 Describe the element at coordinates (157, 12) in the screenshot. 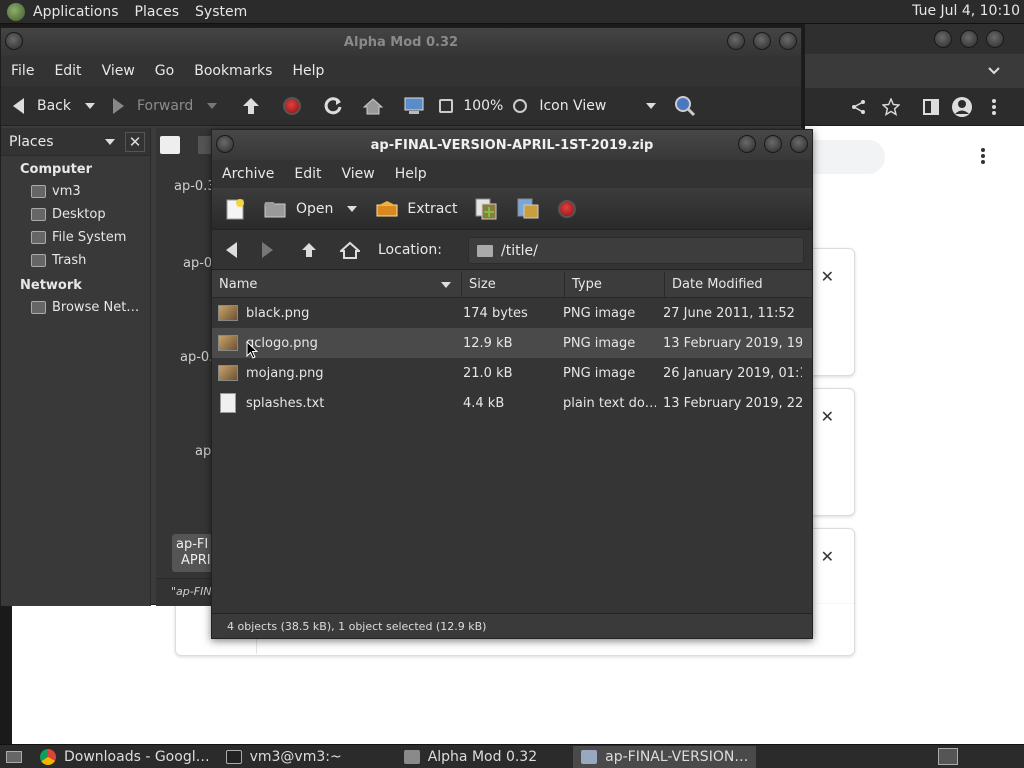

I see `places-menu: Places` at that location.